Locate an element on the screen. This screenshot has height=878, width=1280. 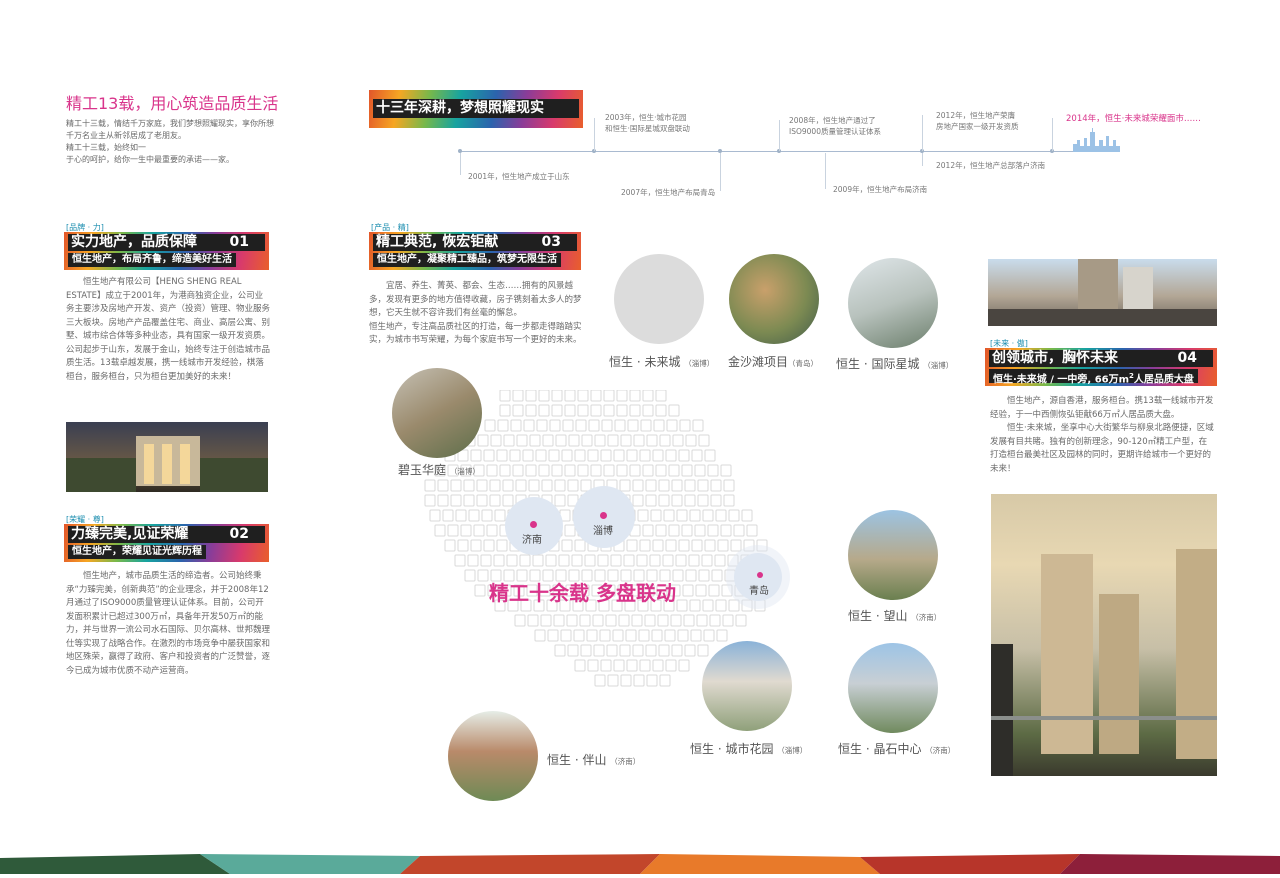
project-photo-weilaicheng is located at coordinates (659, 299).